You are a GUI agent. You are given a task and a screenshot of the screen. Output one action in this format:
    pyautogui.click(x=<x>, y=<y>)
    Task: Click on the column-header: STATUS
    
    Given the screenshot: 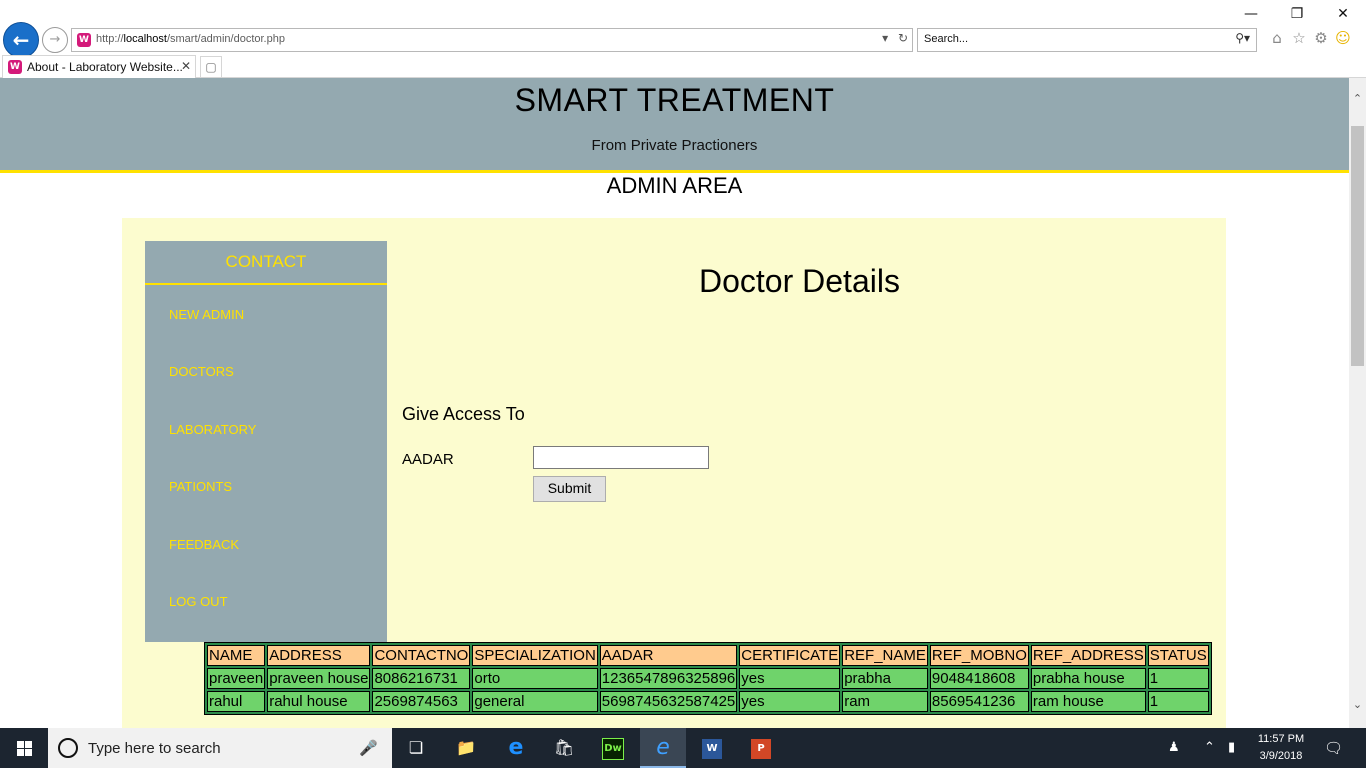 What is the action you would take?
    pyautogui.click(x=1178, y=655)
    